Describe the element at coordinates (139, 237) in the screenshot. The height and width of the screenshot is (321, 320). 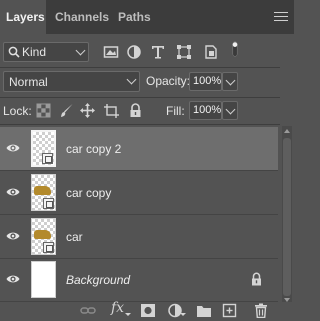
I see `layer-row: car` at that location.